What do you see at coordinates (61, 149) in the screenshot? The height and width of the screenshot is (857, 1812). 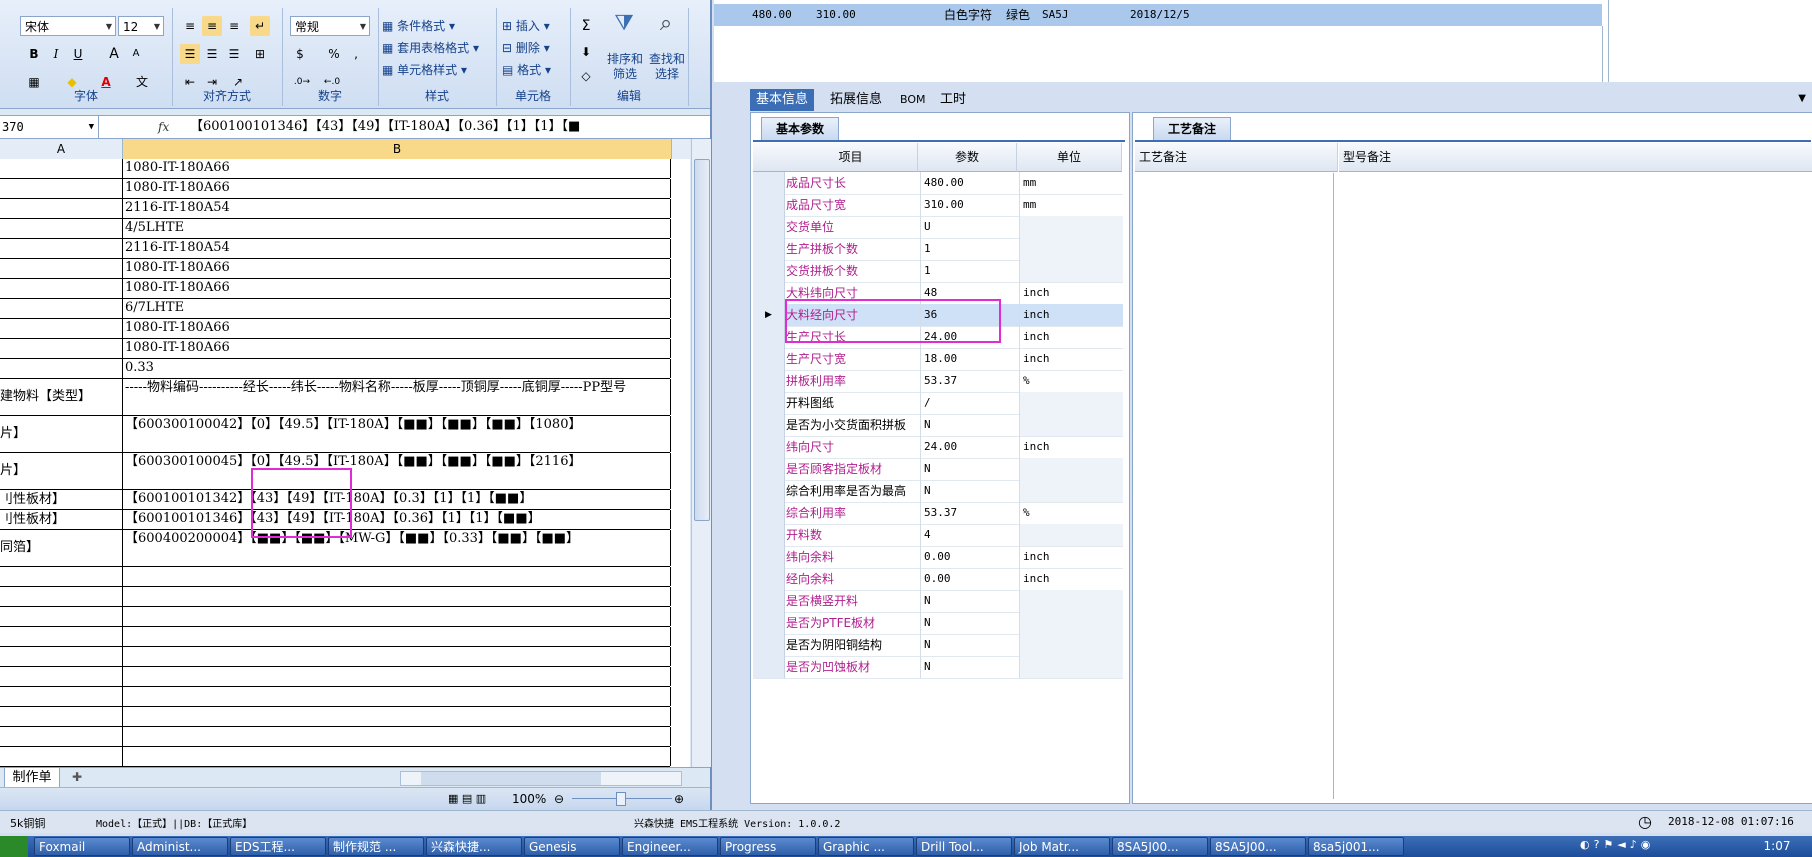 I see `column-a-header: A` at bounding box center [61, 149].